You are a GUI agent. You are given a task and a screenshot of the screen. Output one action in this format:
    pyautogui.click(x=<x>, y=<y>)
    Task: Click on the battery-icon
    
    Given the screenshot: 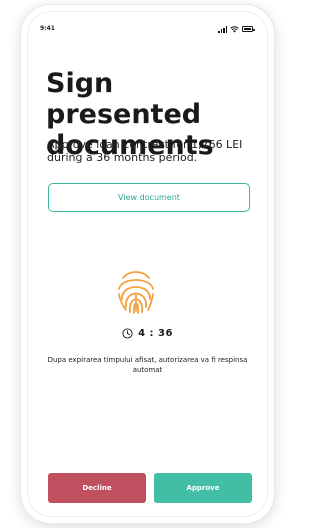 What is the action you would take?
    pyautogui.click(x=248, y=29)
    